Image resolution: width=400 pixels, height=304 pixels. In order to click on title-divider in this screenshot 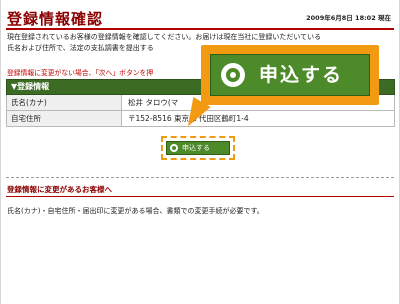, I will do `click(200, 29)`.